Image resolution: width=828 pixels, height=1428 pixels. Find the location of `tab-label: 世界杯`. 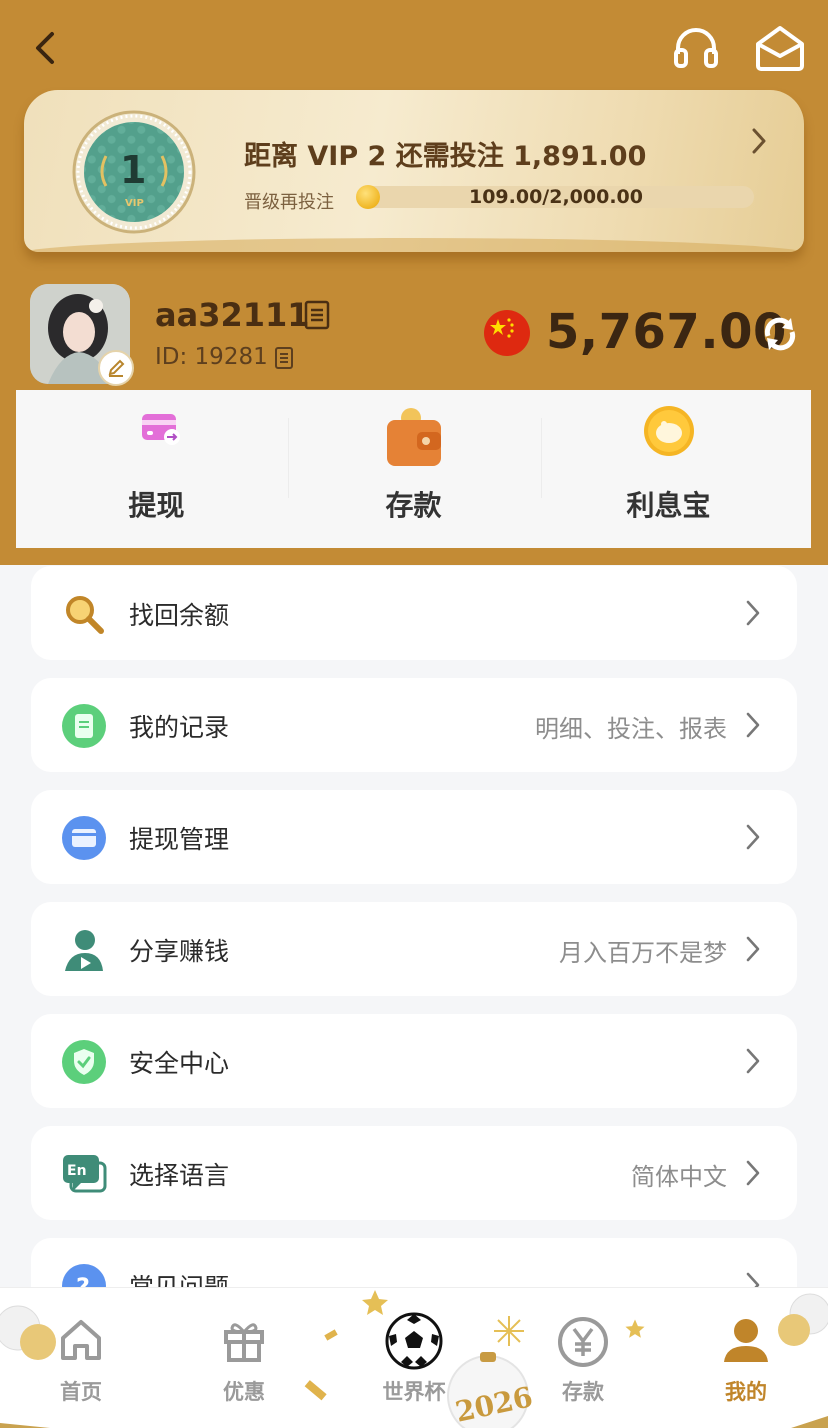

tab-label: 世界杯 is located at coordinates (414, 1392).